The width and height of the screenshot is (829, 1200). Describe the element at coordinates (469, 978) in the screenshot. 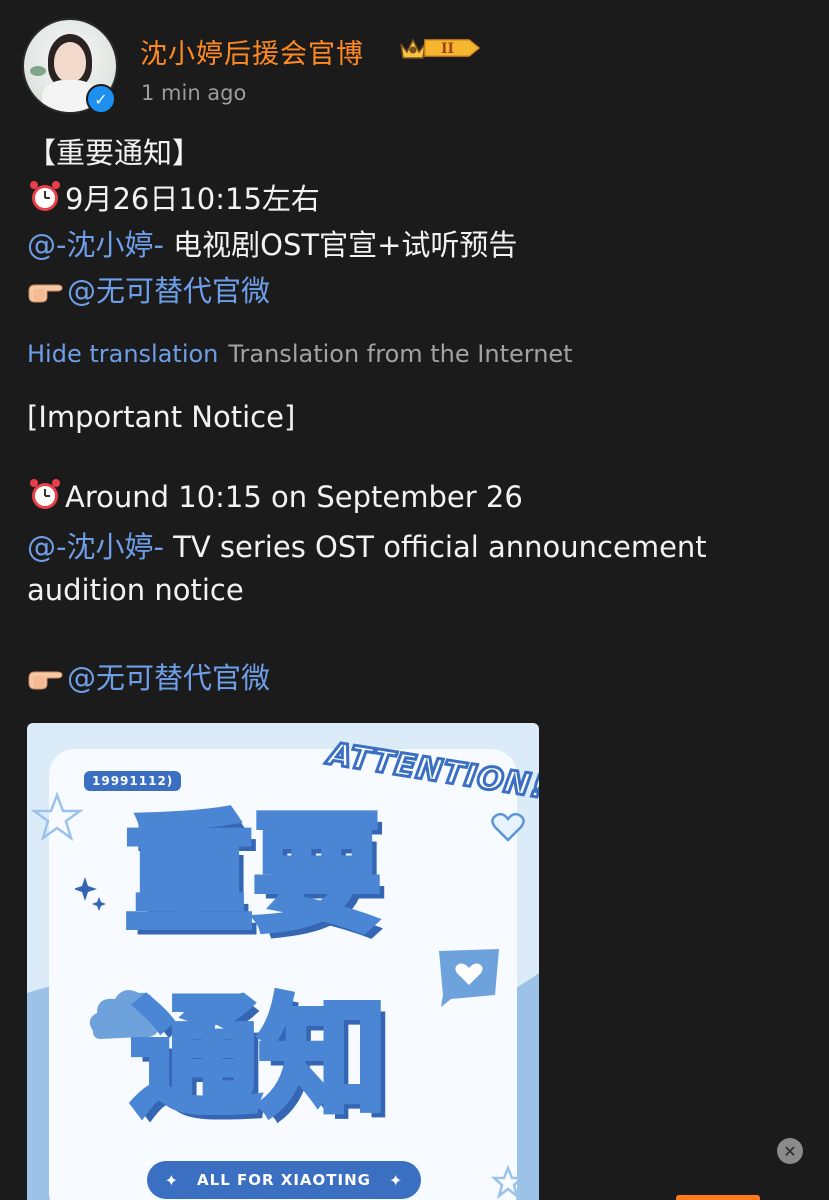

I see `heart-bubble-icon` at that location.